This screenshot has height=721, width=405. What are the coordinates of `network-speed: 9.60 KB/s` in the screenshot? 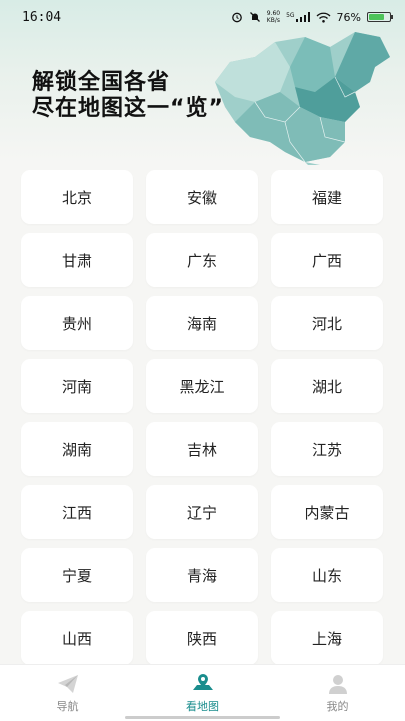 It's located at (273, 17).